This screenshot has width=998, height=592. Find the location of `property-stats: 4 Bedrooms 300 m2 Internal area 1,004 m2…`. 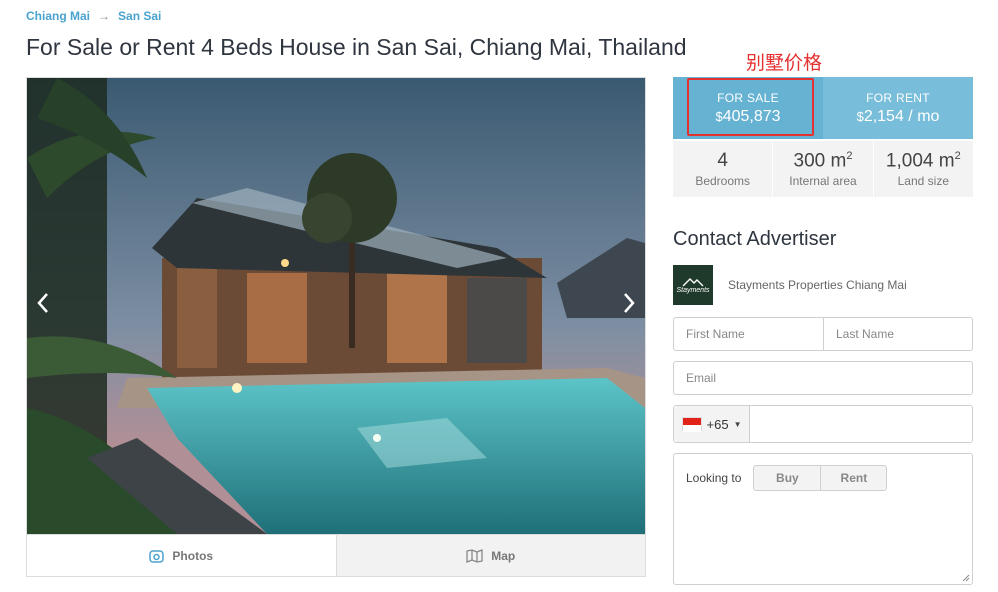

property-stats: 4 Bedrooms 300 m2 Internal area 1,004 m2… is located at coordinates (823, 168).